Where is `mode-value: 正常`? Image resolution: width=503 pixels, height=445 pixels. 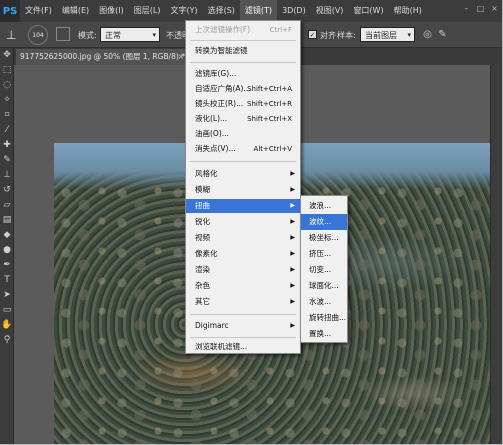
mode-value: 正常 is located at coordinates (113, 35).